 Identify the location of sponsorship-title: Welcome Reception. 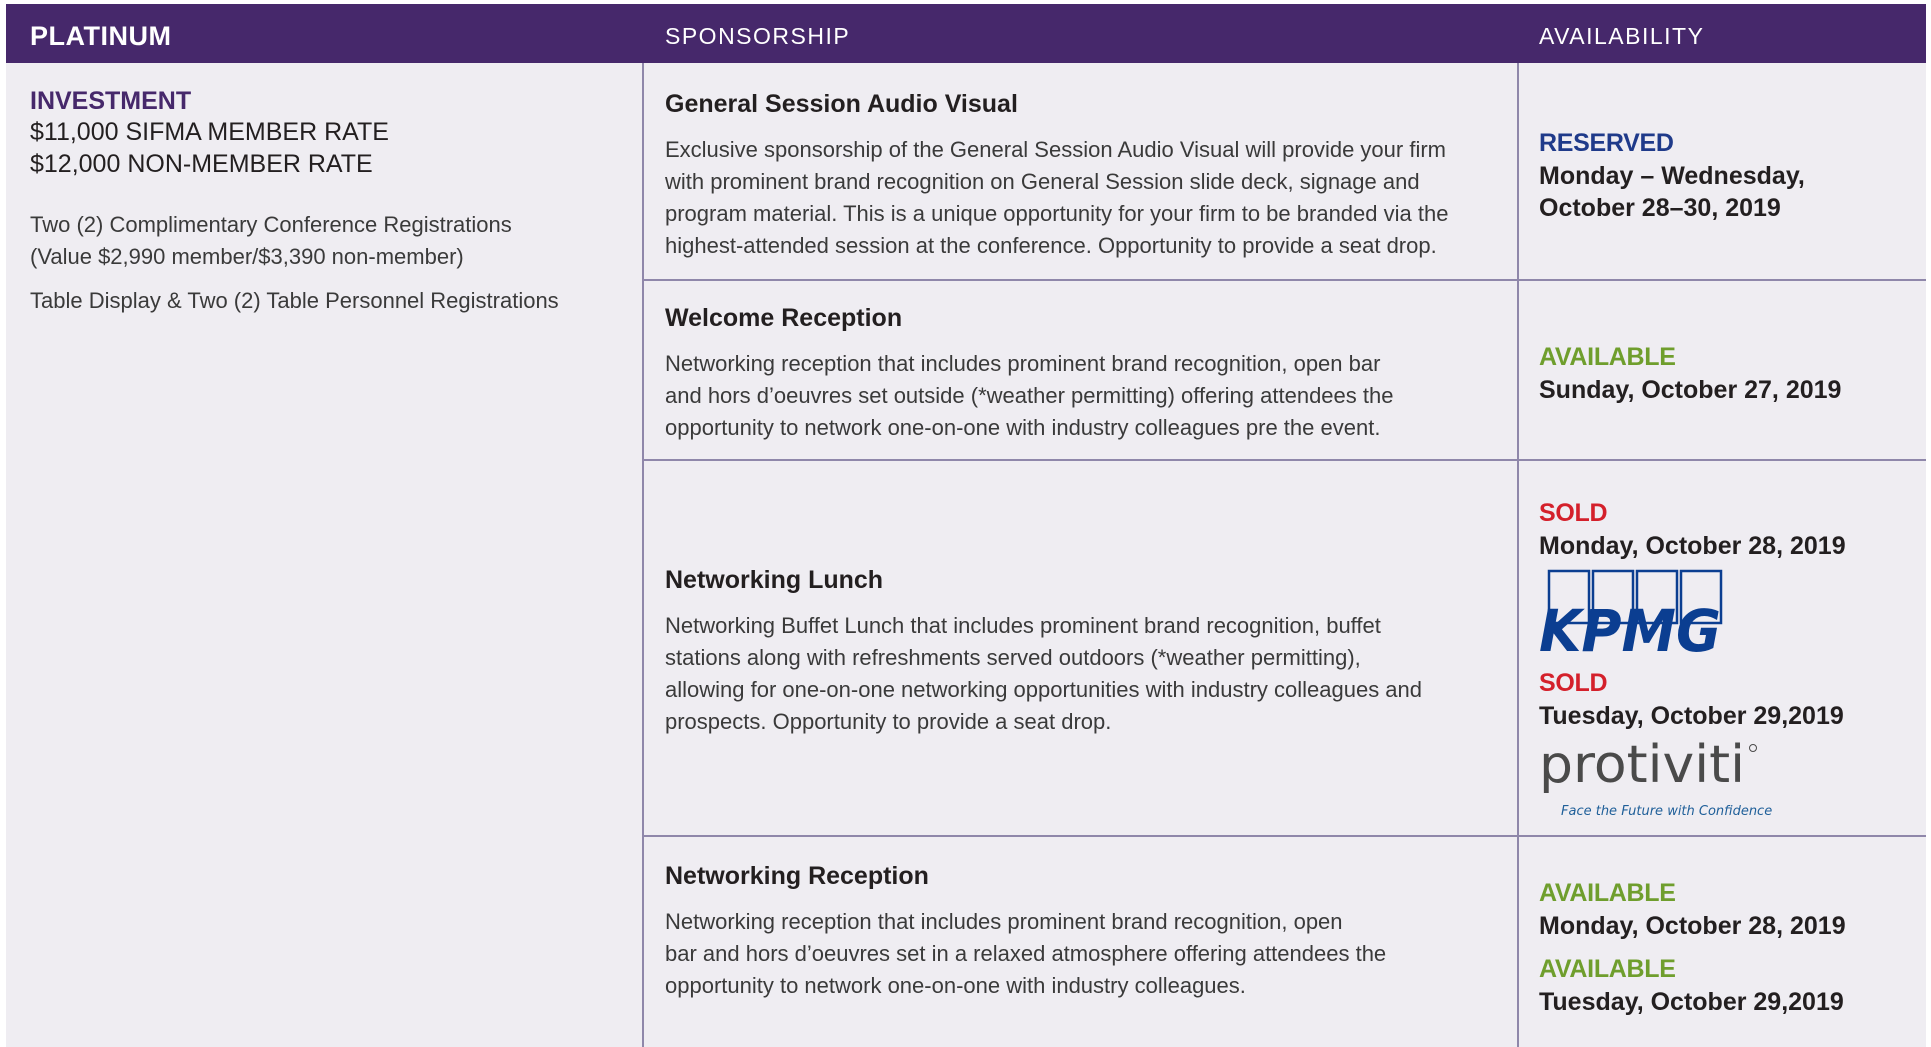
(784, 318).